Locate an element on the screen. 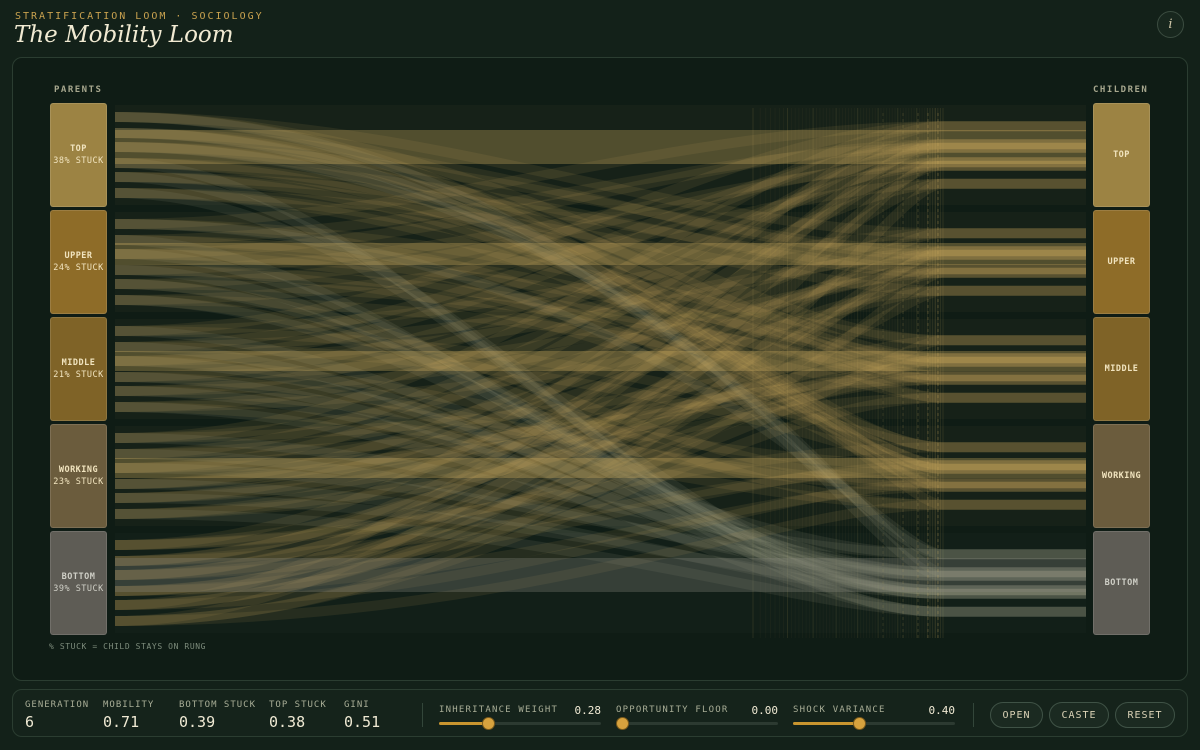 The width and height of the screenshot is (1200, 750). child-rung-working: WORKING is located at coordinates (1121, 476).